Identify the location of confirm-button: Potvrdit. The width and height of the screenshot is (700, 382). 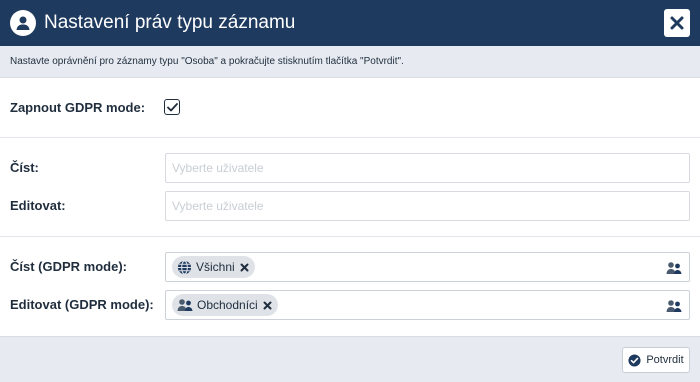
(656, 360).